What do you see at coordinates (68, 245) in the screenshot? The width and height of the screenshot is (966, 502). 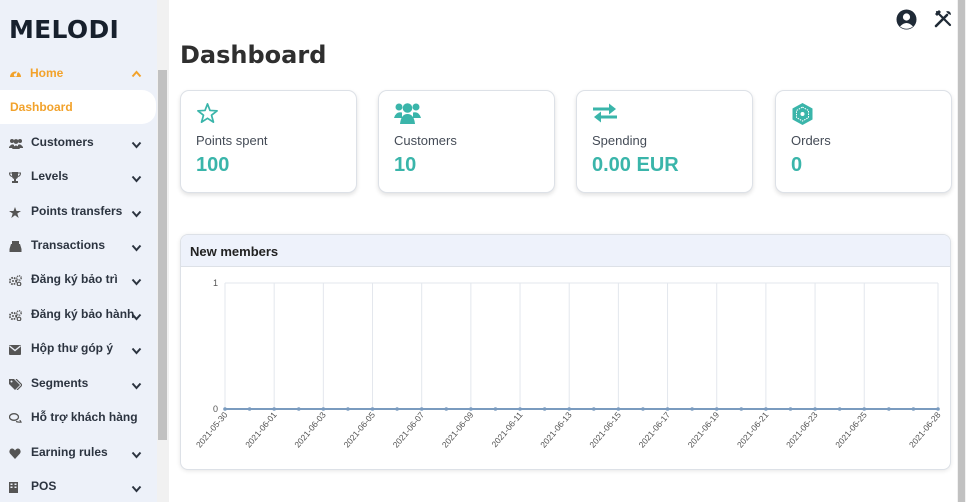 I see `sidebar-item-label: Transactions` at bounding box center [68, 245].